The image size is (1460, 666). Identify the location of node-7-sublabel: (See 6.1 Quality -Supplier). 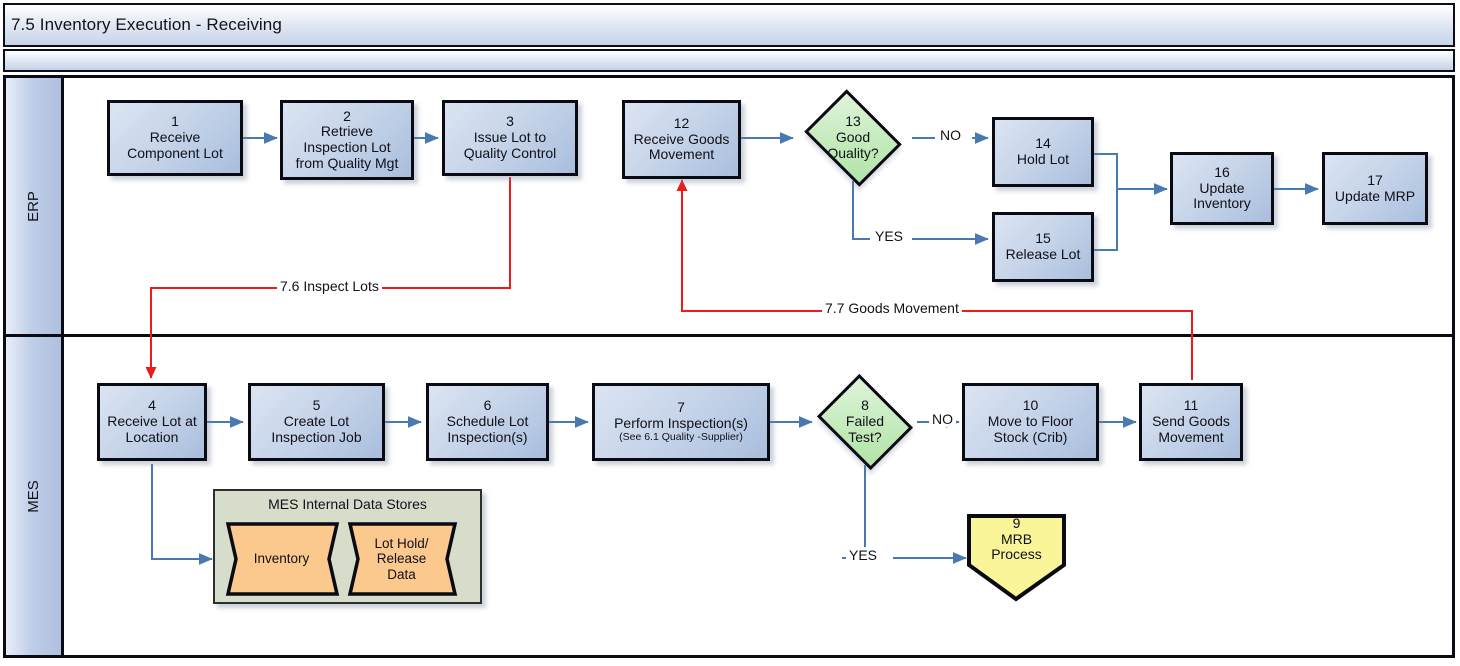
(681, 437).